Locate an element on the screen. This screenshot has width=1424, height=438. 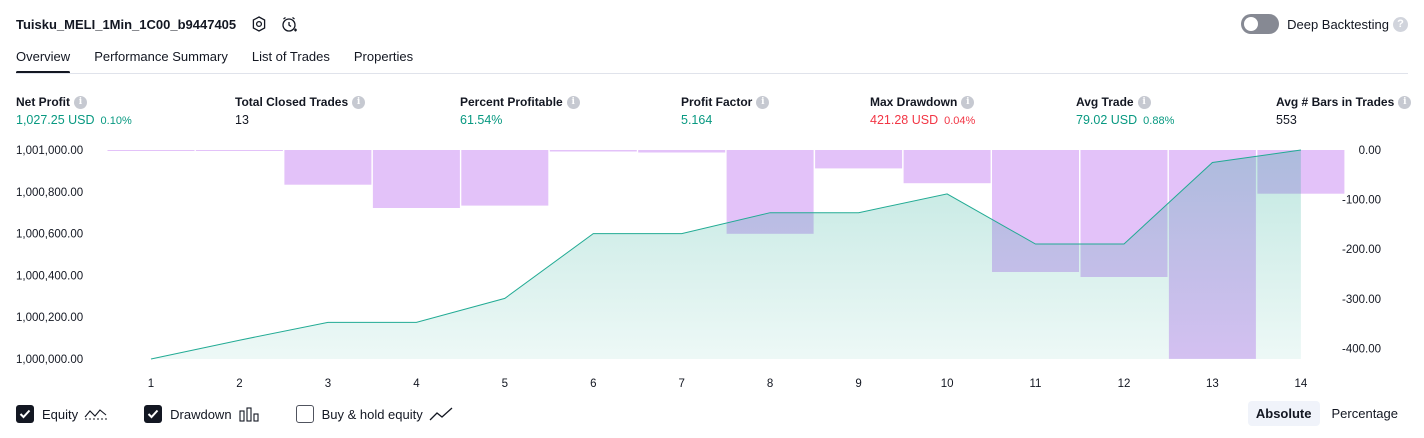
legend-label: Buy & hold equity is located at coordinates (372, 414).